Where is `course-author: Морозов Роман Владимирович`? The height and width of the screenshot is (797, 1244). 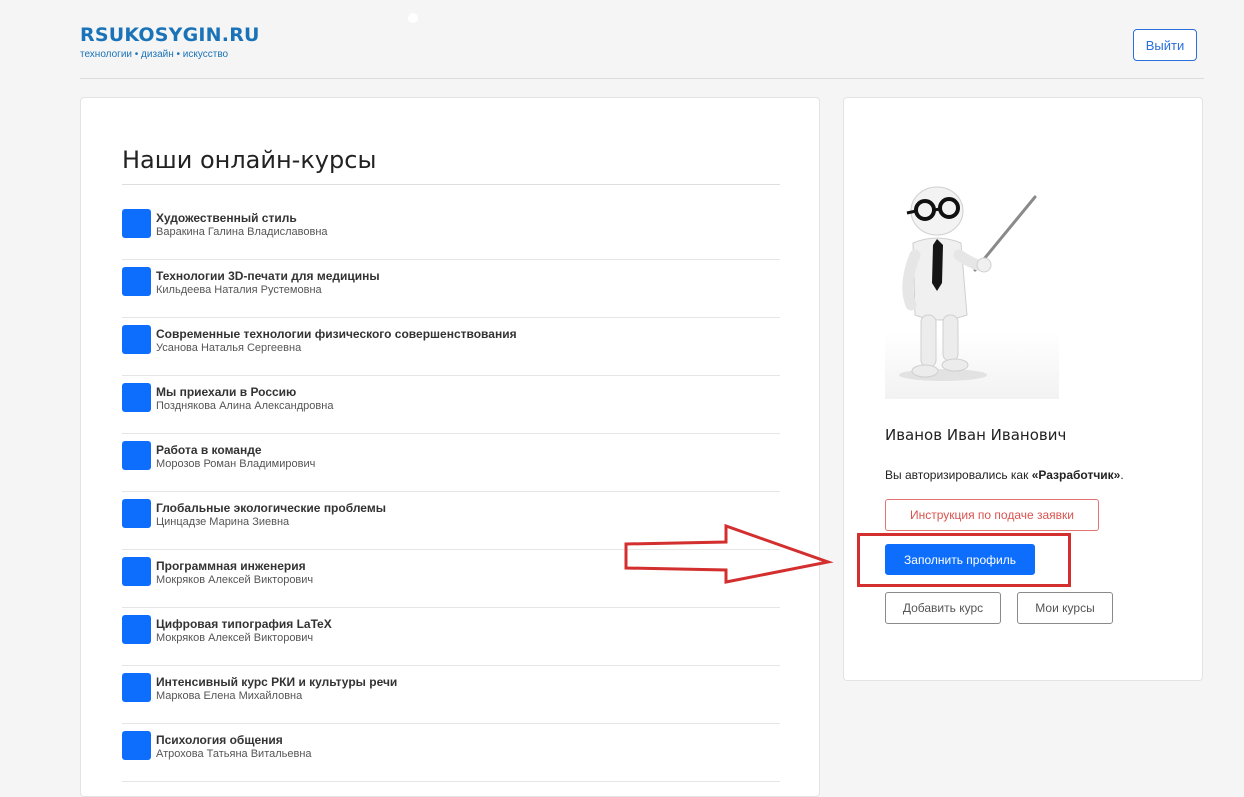
course-author: Морозов Роман Владимирович is located at coordinates (236, 464).